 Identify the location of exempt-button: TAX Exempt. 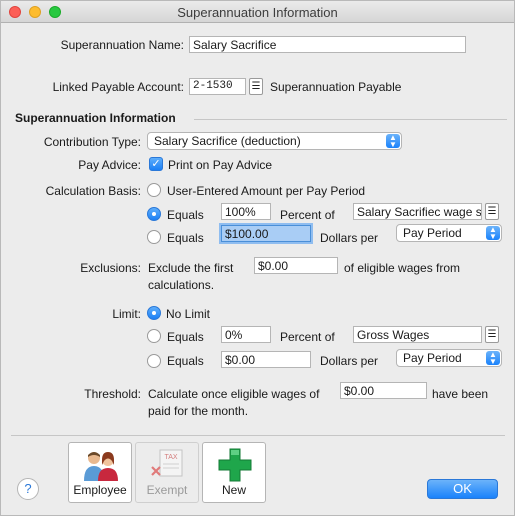
(167, 472).